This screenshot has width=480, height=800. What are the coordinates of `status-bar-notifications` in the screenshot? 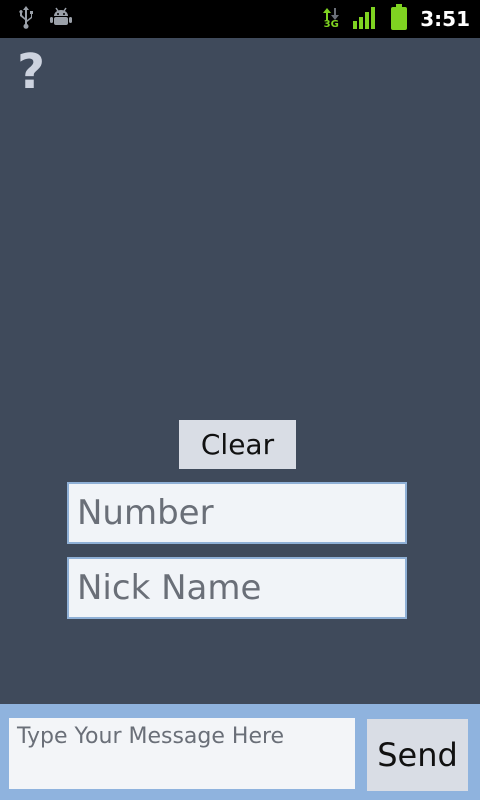 It's located at (36, 19).